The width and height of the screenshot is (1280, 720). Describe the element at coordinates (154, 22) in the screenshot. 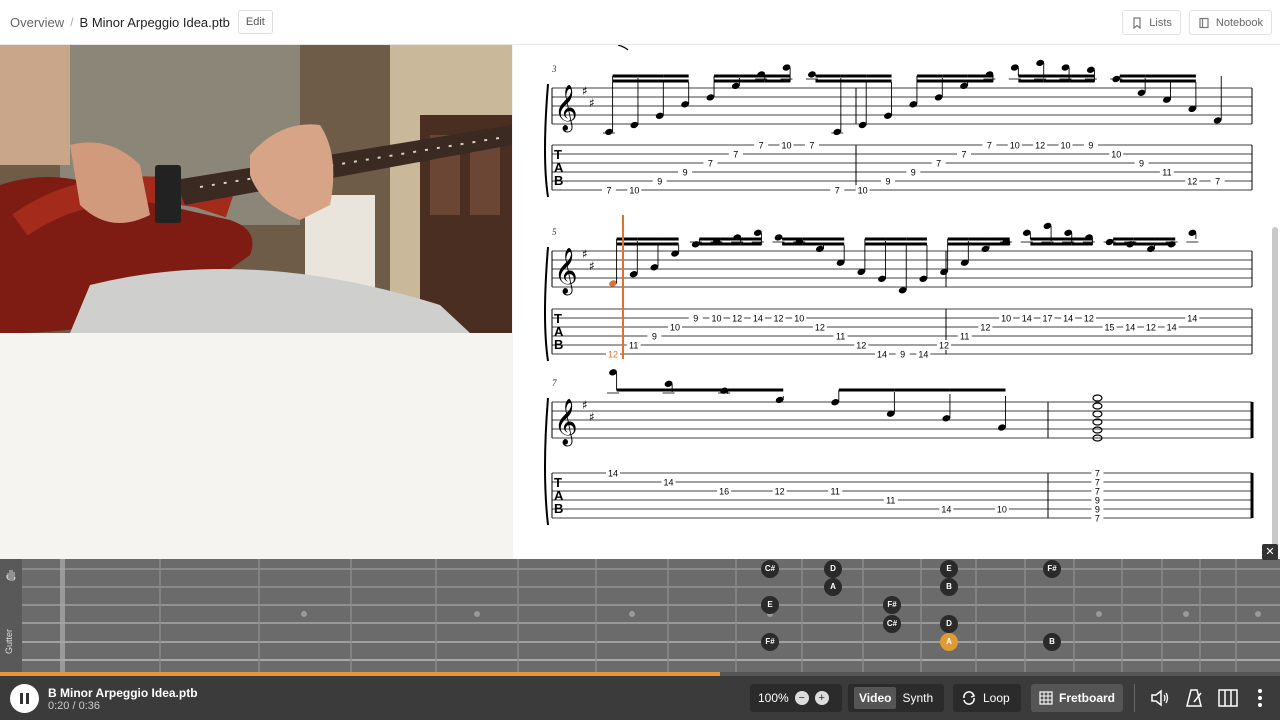

I see `file-title: B Minor Arpeggio Idea.ptb` at that location.